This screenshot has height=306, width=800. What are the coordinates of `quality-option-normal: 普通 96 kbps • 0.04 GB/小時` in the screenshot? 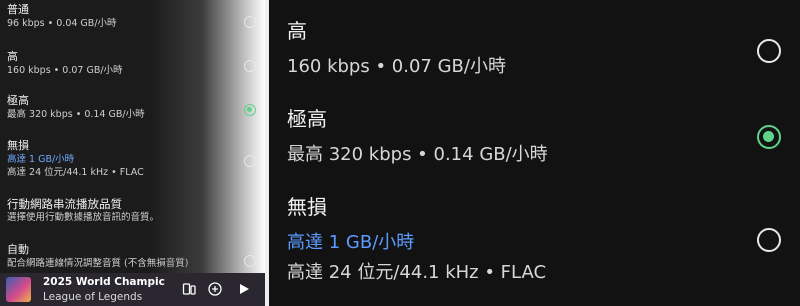 It's located at (127, 16).